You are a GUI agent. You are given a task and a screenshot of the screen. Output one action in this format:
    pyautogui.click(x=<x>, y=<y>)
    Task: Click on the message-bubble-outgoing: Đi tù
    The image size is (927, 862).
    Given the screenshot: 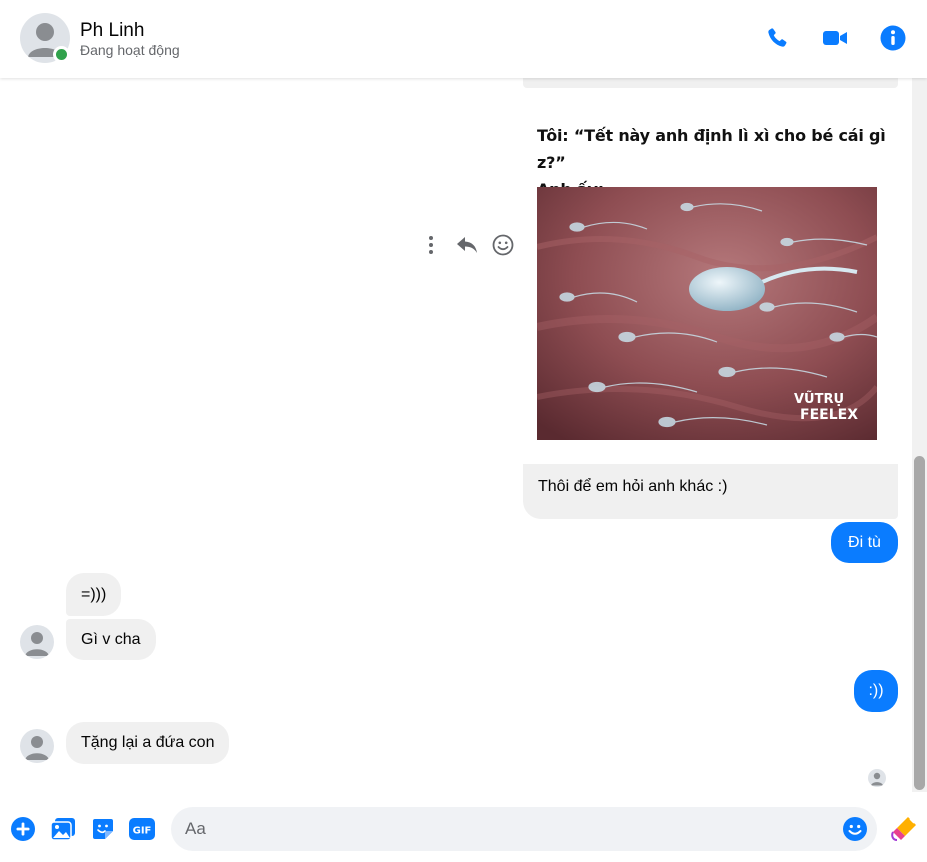 What is the action you would take?
    pyautogui.click(x=864, y=542)
    